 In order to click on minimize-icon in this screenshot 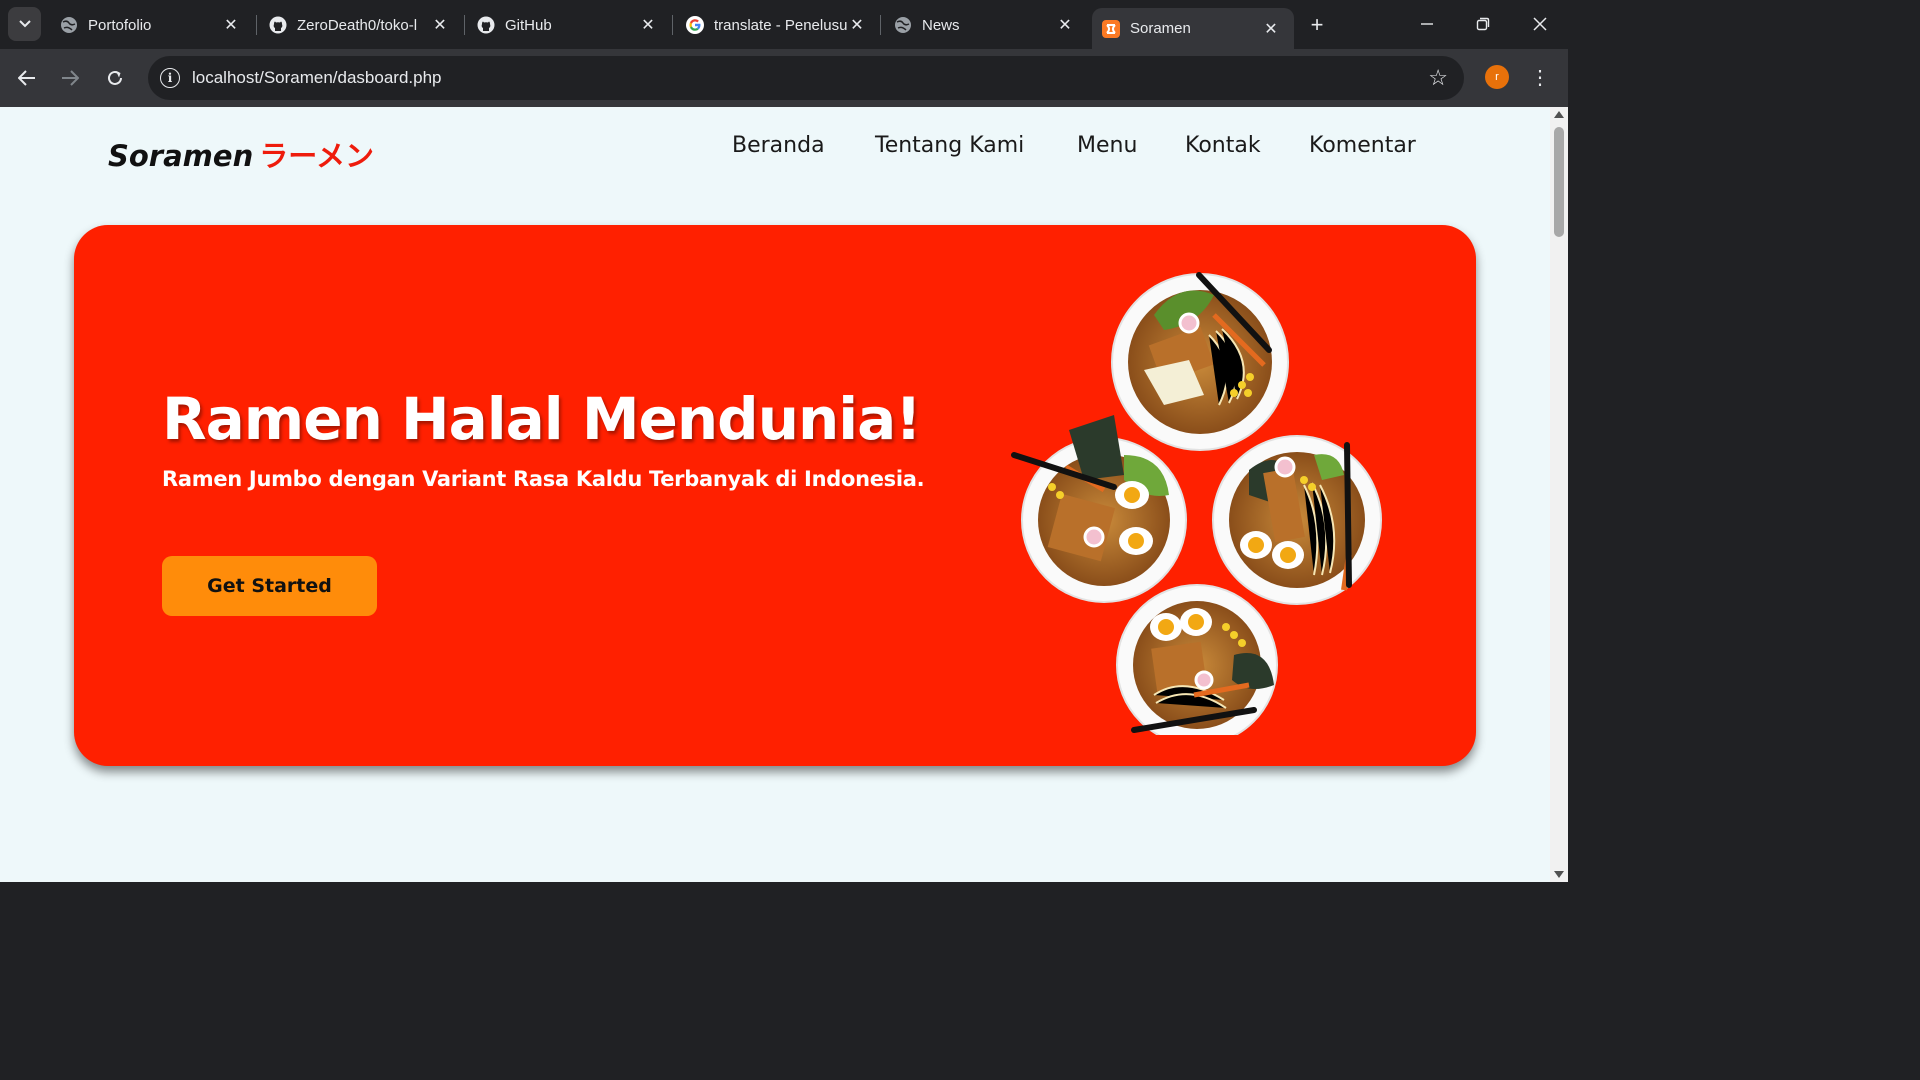, I will do `click(1427, 24)`.